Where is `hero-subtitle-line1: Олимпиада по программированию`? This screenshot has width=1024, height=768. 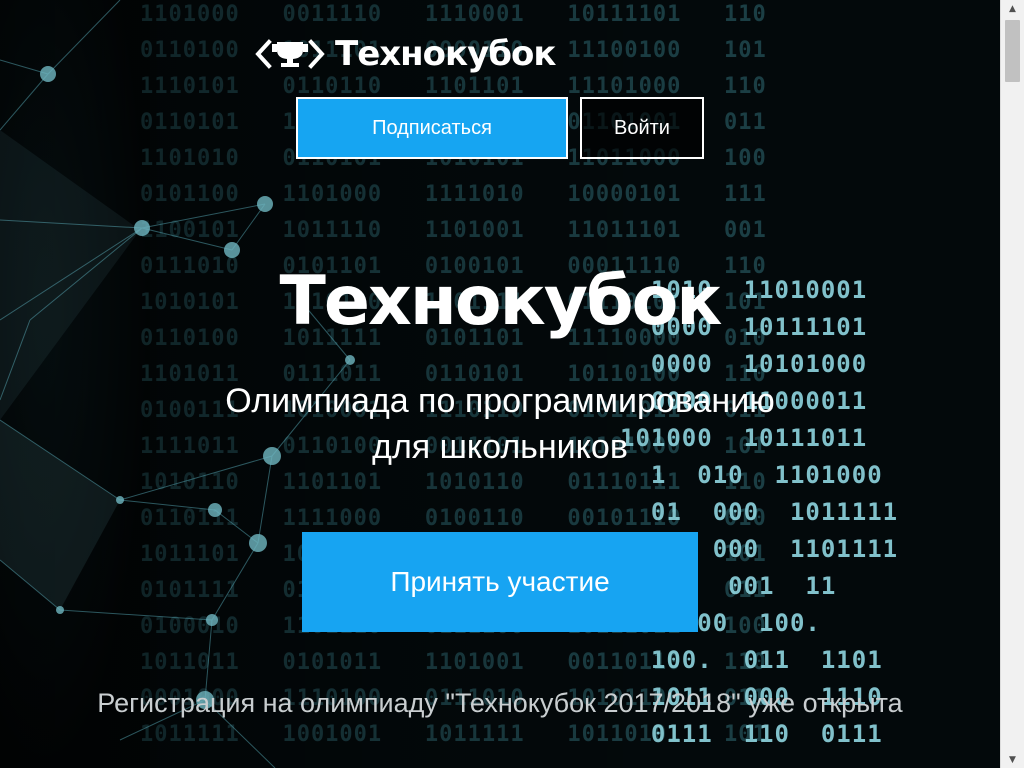 hero-subtitle-line1: Олимпиада по программированию is located at coordinates (500, 401).